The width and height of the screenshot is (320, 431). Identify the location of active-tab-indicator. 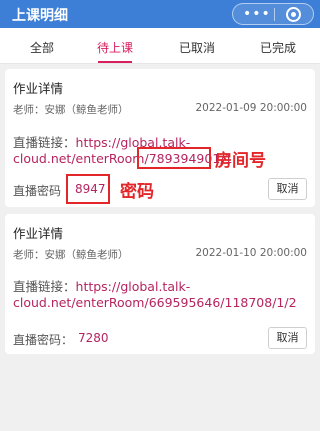
(115, 62).